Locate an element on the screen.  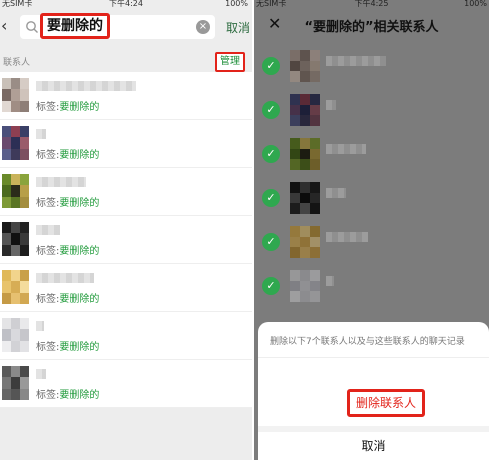
clock: 下午4:25 is located at coordinates (371, 4).